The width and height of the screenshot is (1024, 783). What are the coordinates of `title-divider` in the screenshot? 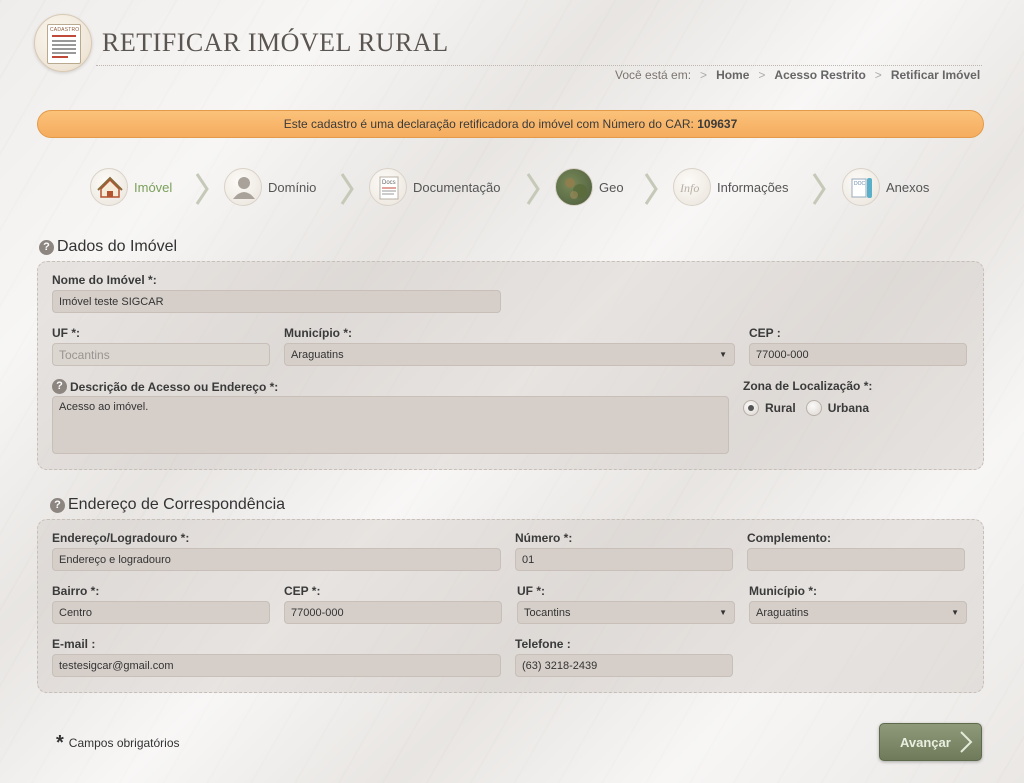 It's located at (539, 65).